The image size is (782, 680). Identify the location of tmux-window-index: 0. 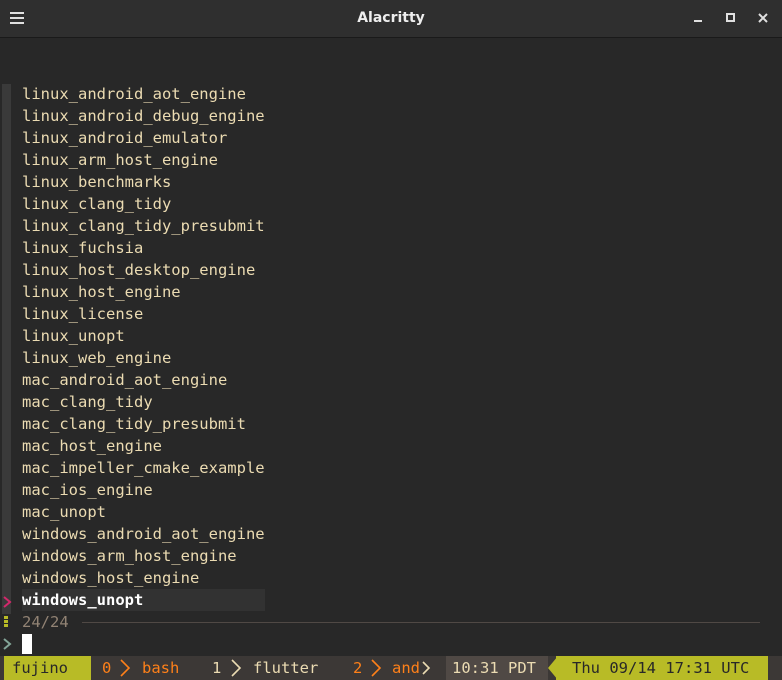
(107, 668).